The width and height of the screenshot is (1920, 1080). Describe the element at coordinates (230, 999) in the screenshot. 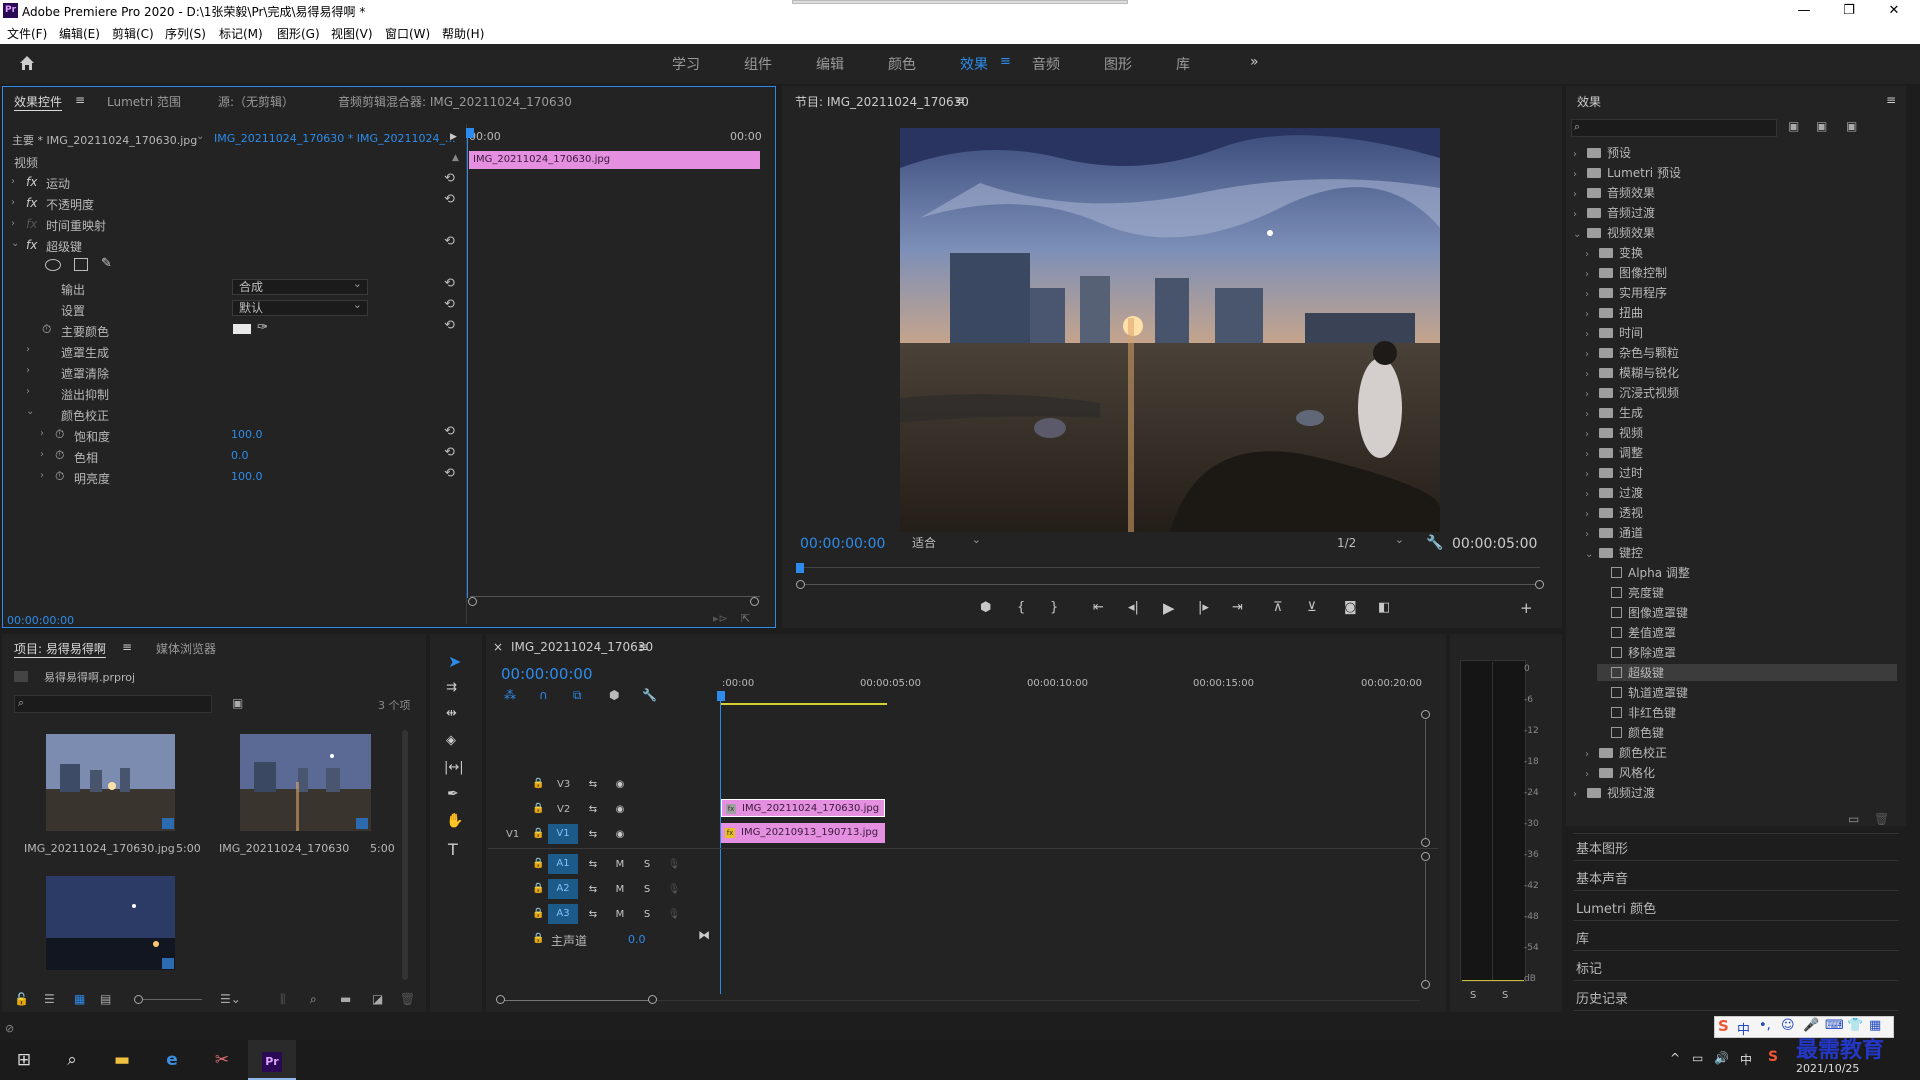

I see `sort-icon: ☰⌄` at that location.